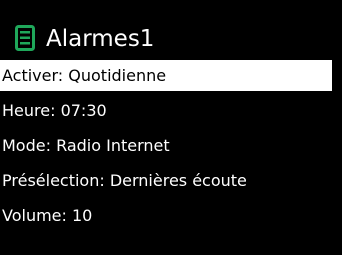 The height and width of the screenshot is (255, 342). Describe the element at coordinates (54, 110) in the screenshot. I see `menu-item-label: Heure: 07:30` at that location.